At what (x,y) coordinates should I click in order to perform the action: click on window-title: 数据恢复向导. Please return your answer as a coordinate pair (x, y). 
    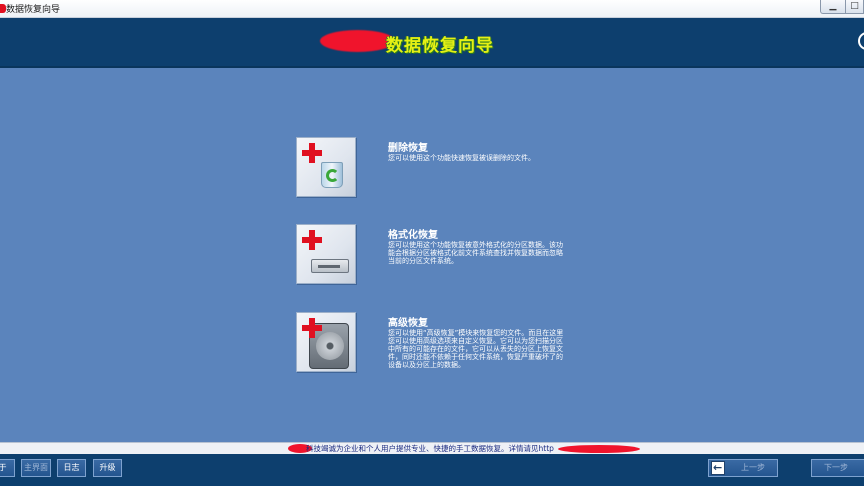
    Looking at the image, I should click on (33, 10).